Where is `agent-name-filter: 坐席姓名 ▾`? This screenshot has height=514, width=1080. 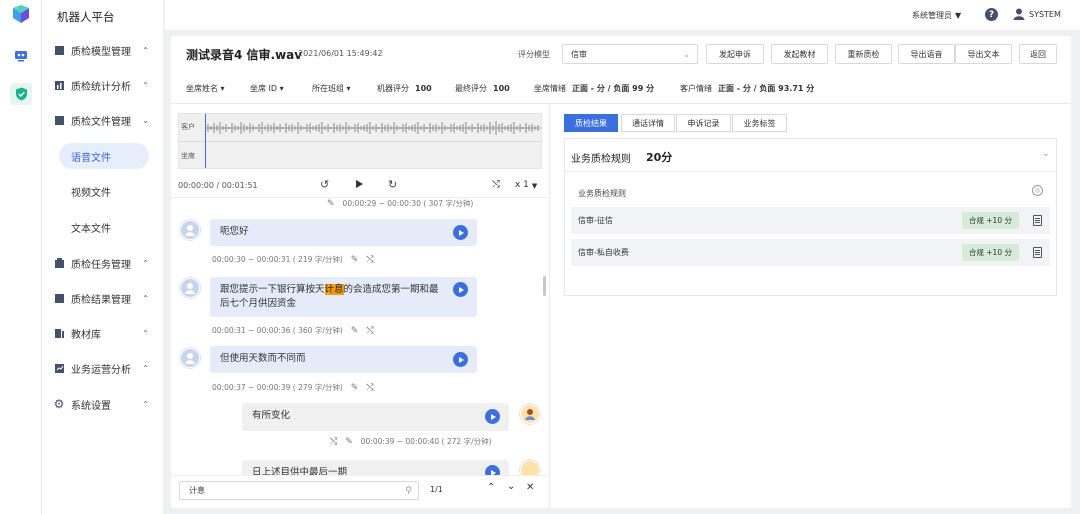 agent-name-filter: 坐席姓名 ▾ is located at coordinates (205, 88).